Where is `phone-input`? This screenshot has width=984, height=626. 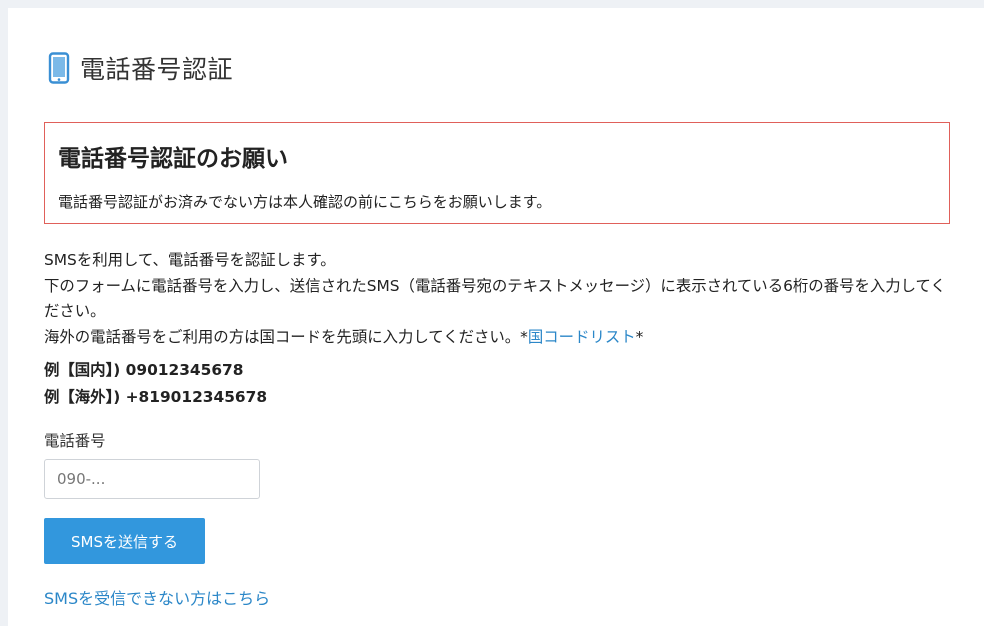
phone-input is located at coordinates (152, 479).